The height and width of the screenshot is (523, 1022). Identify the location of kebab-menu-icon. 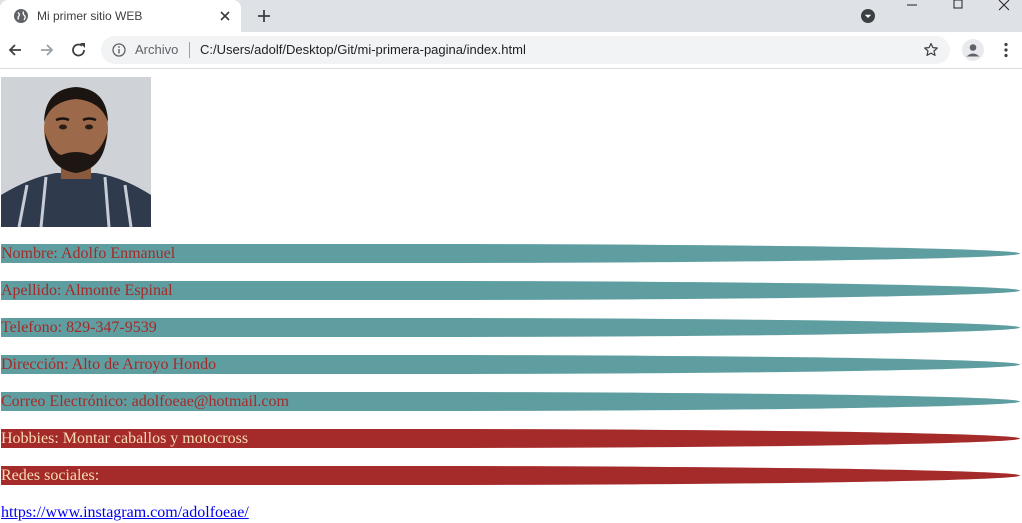
(1006, 50).